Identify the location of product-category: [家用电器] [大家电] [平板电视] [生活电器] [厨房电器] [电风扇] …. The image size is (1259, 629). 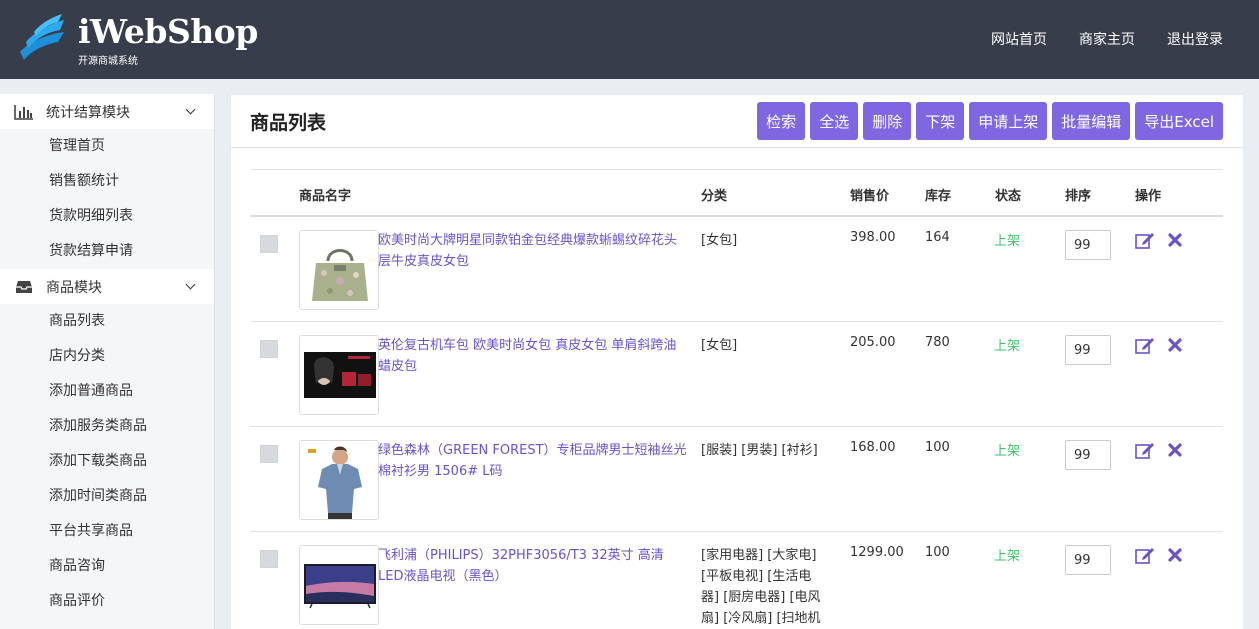
(761, 587).